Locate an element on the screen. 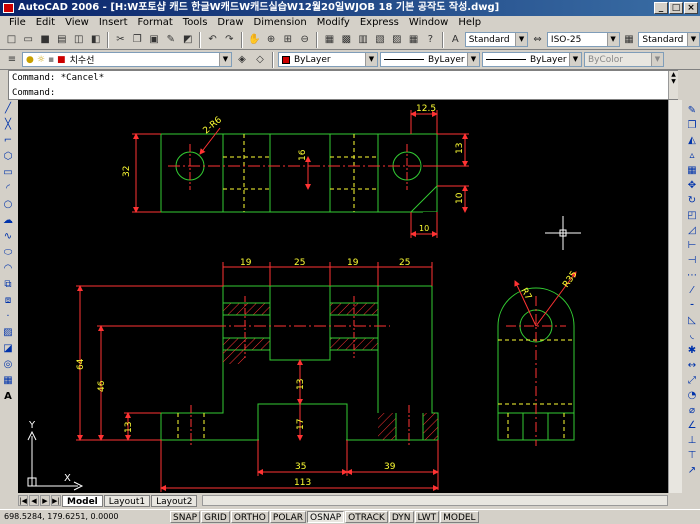  multiline-text-icon: A is located at coordinates (8, 397).